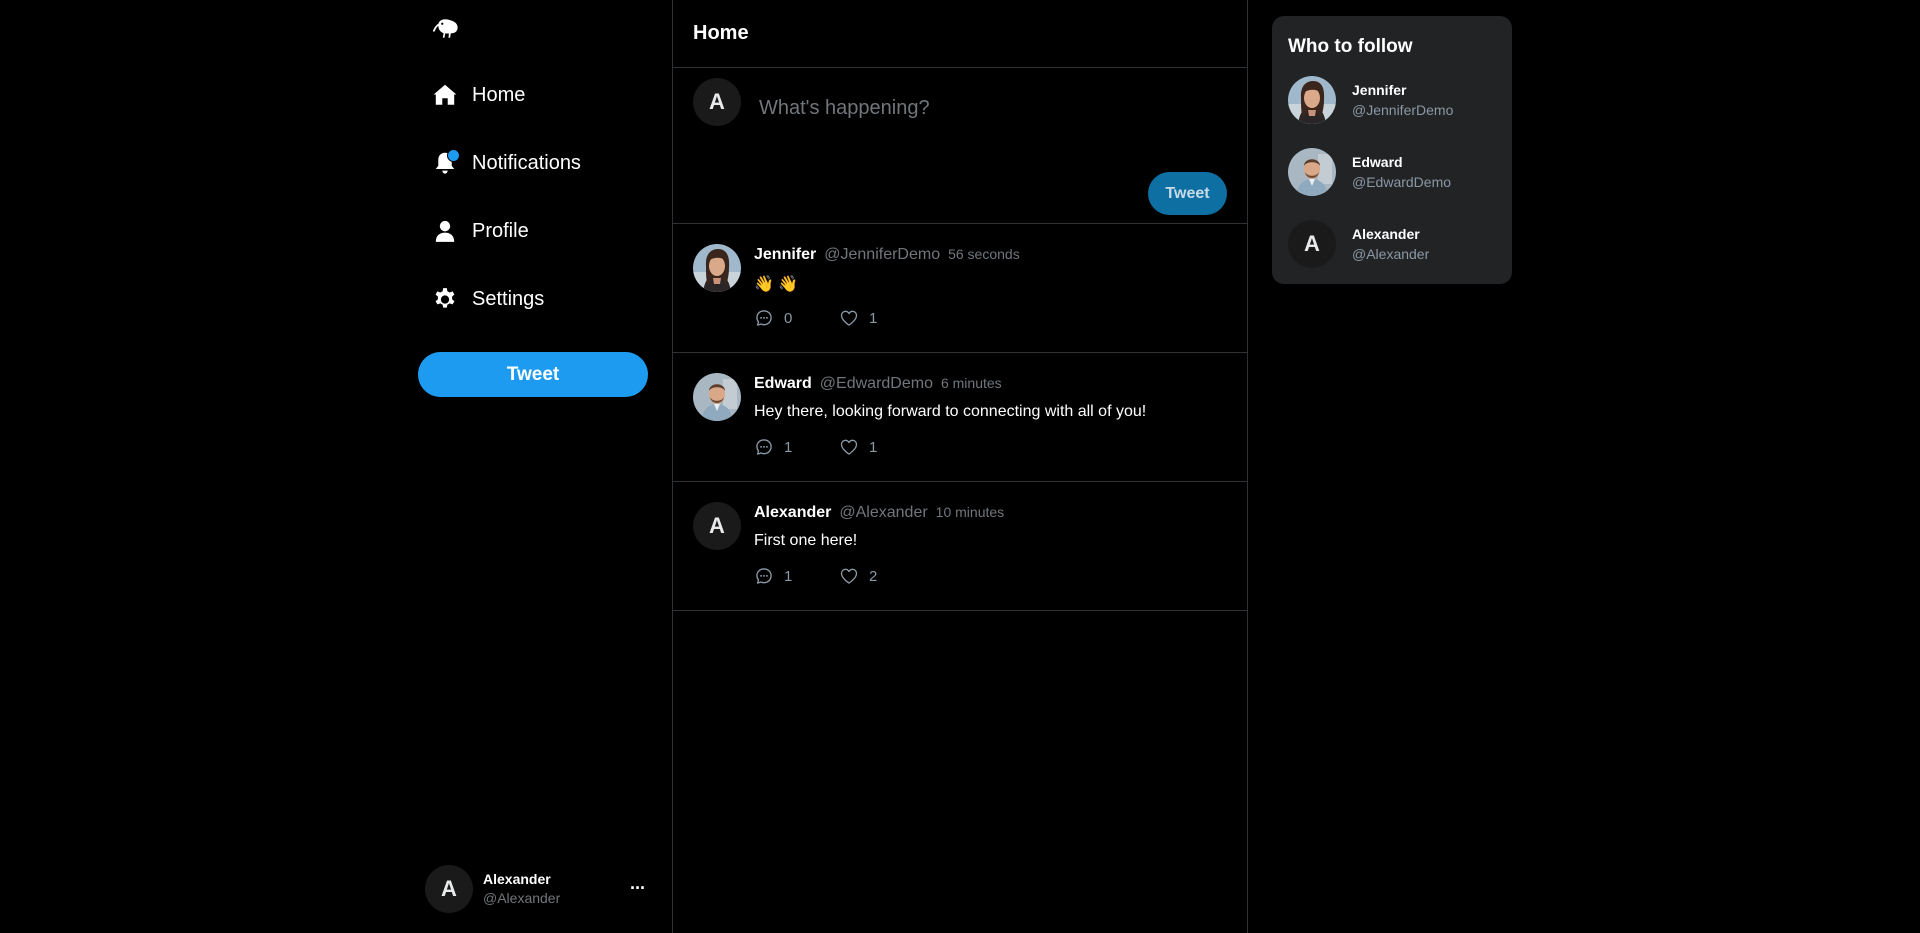 This screenshot has height=933, width=1920. Describe the element at coordinates (1391, 254) in the screenshot. I see `follow-handle: @Alexander` at that location.